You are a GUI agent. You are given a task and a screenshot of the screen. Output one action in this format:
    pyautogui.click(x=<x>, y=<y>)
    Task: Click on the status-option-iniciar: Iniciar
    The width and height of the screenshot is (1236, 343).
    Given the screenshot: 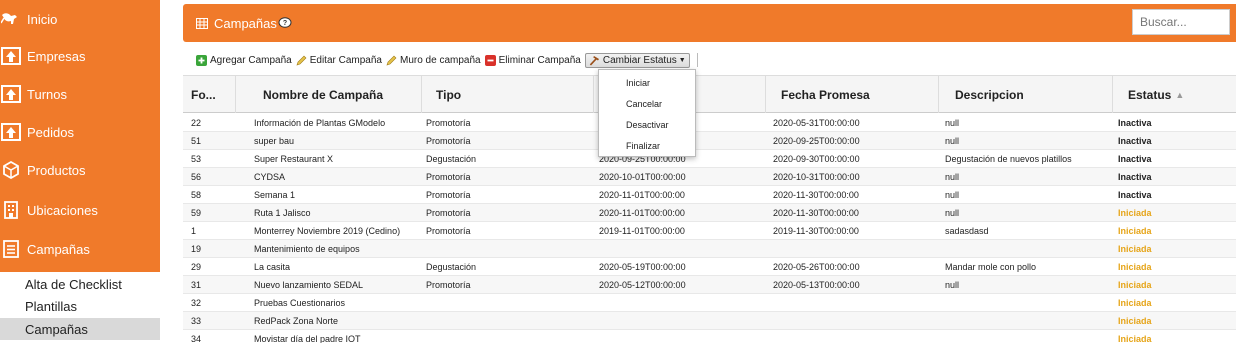 What is the action you would take?
    pyautogui.click(x=647, y=82)
    